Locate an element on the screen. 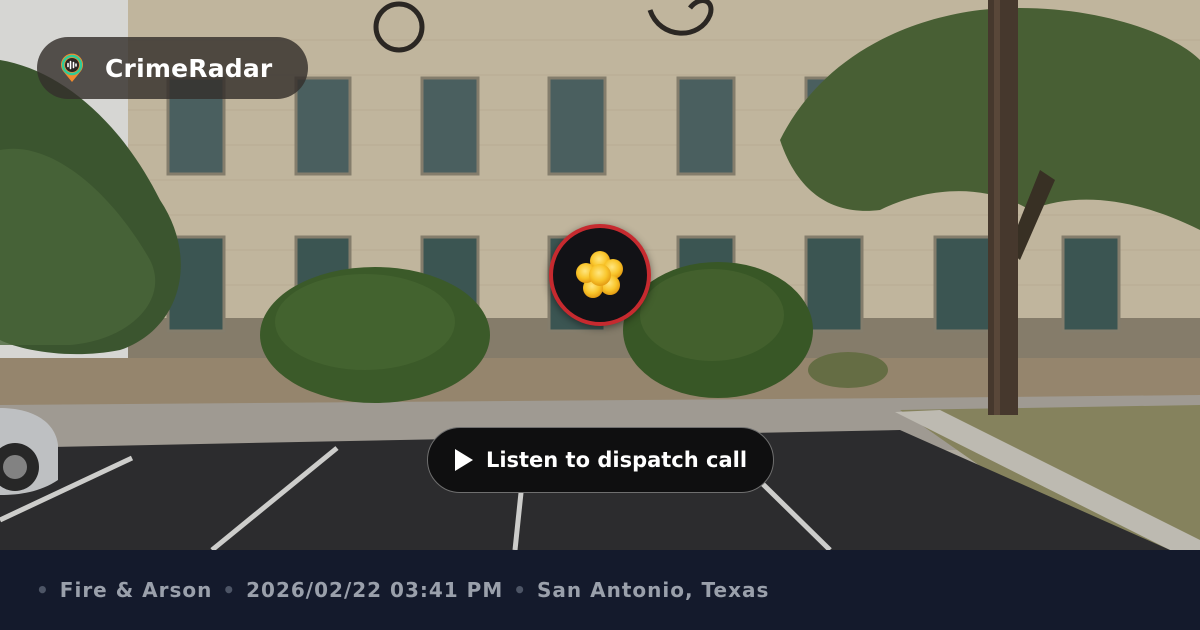 This screenshot has width=1200, height=630. incident-marker is located at coordinates (600, 275).